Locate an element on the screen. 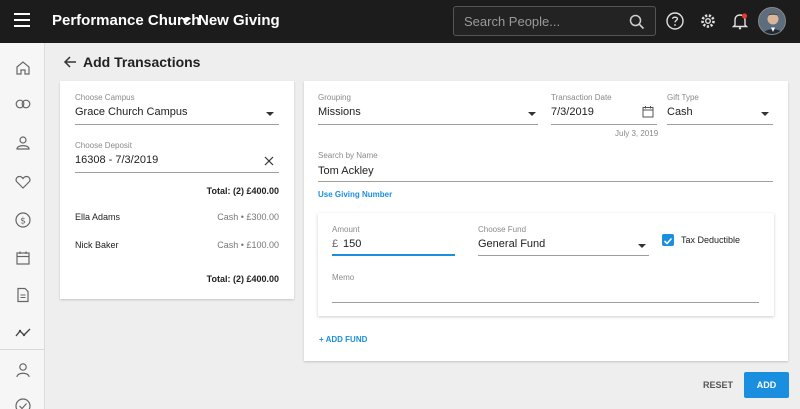  search-name-input: Tom Ackley is located at coordinates (346, 171).